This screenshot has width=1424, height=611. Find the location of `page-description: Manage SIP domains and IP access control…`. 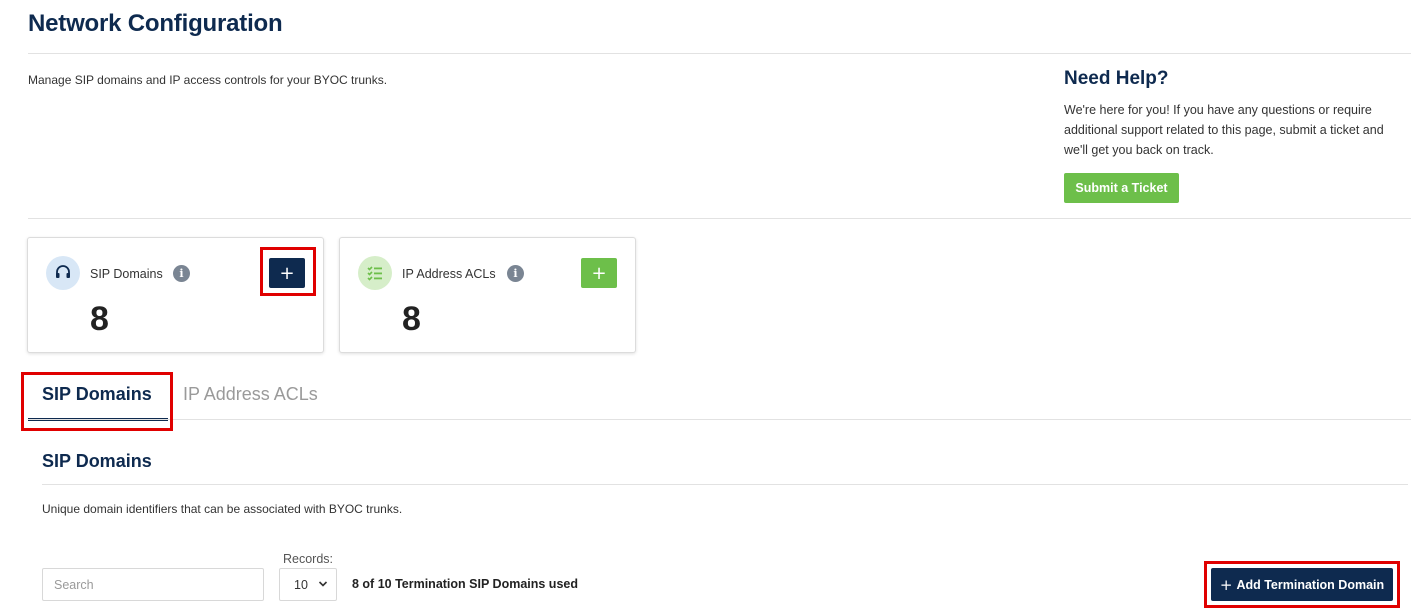

page-description: Manage SIP domains and IP access control… is located at coordinates (208, 80).